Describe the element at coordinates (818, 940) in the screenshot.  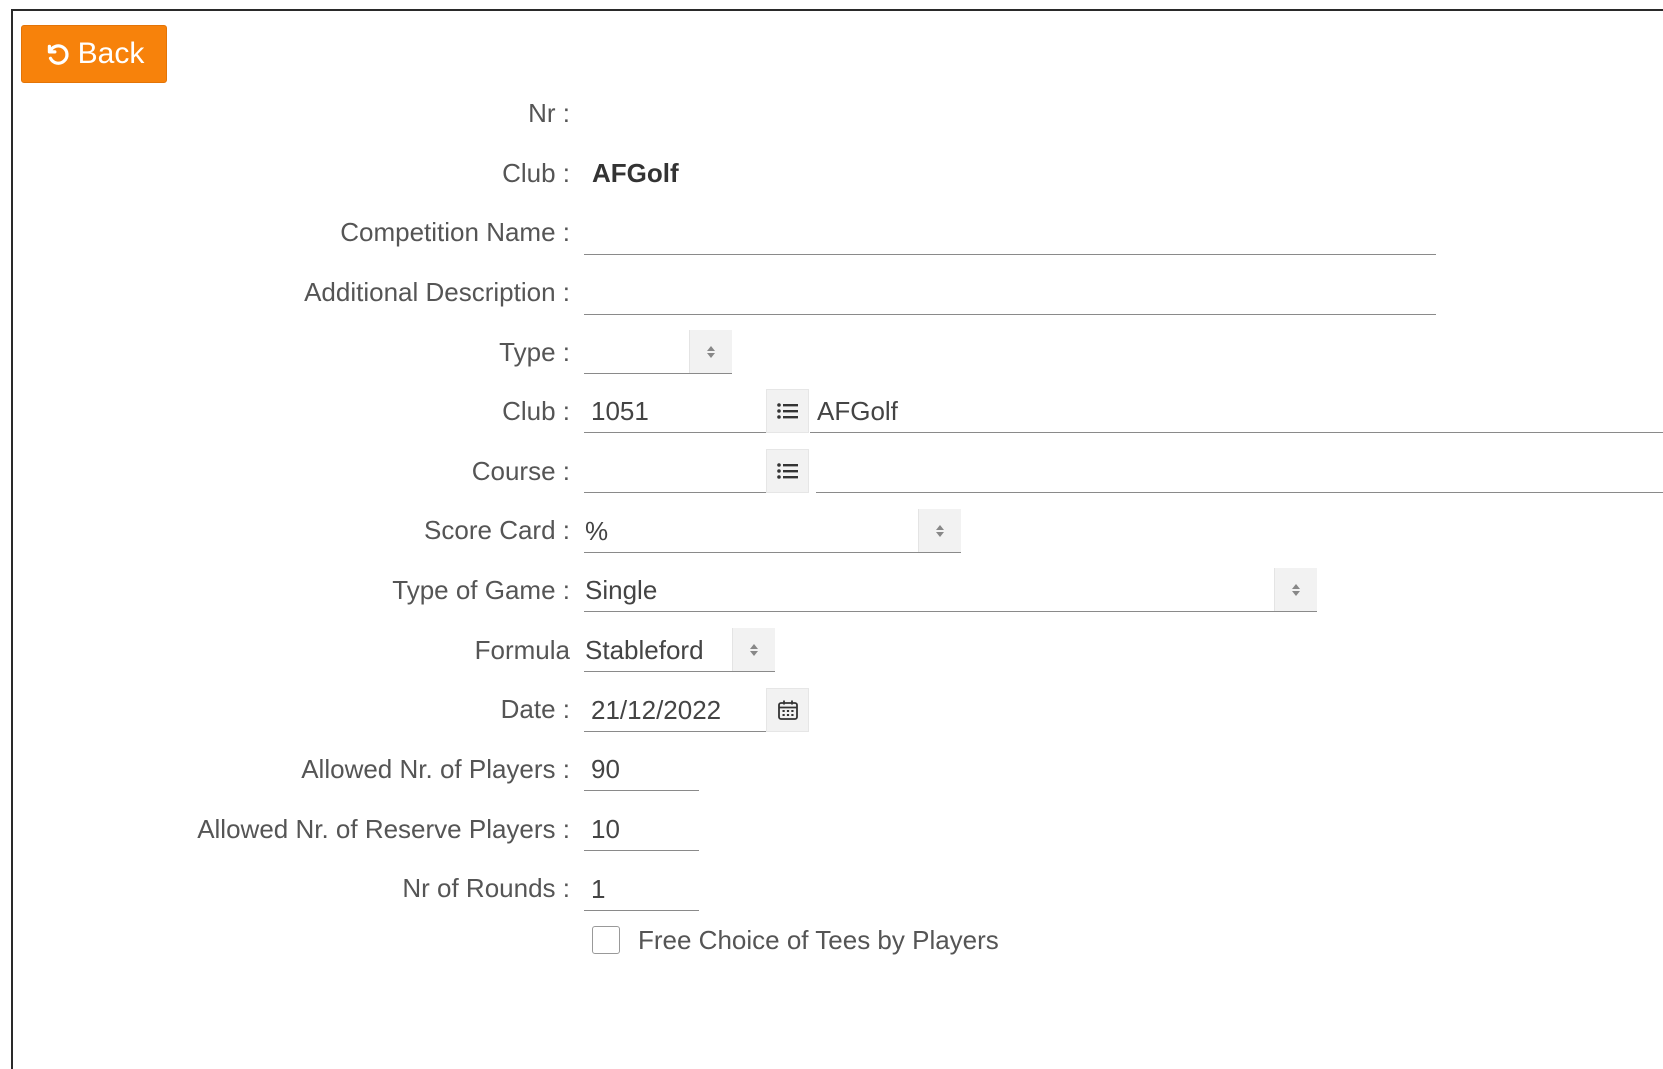
I see `free-choice-tees-label: Free Choice of Tees by Players` at that location.